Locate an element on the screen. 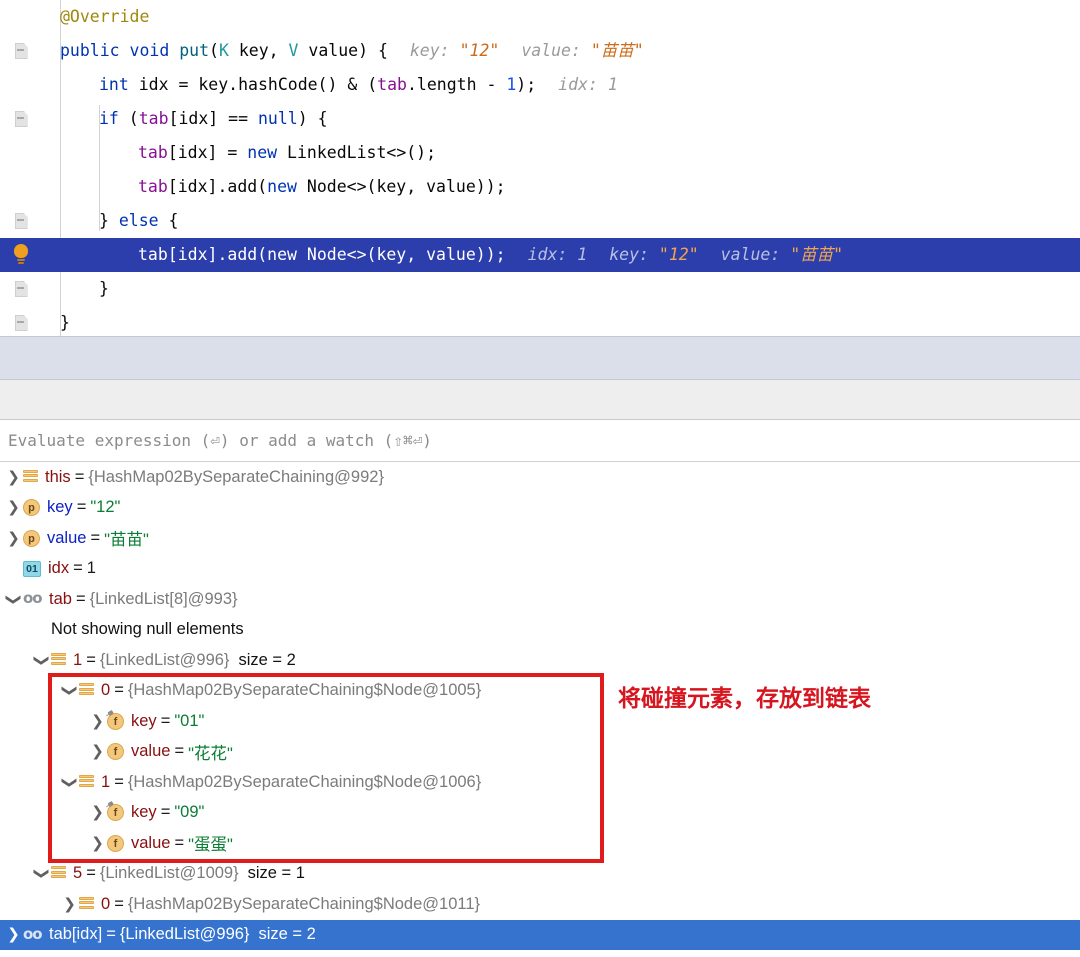 The image size is (1080, 957). code-line-text: if (tab[idx] == null) { is located at coordinates (164, 119).